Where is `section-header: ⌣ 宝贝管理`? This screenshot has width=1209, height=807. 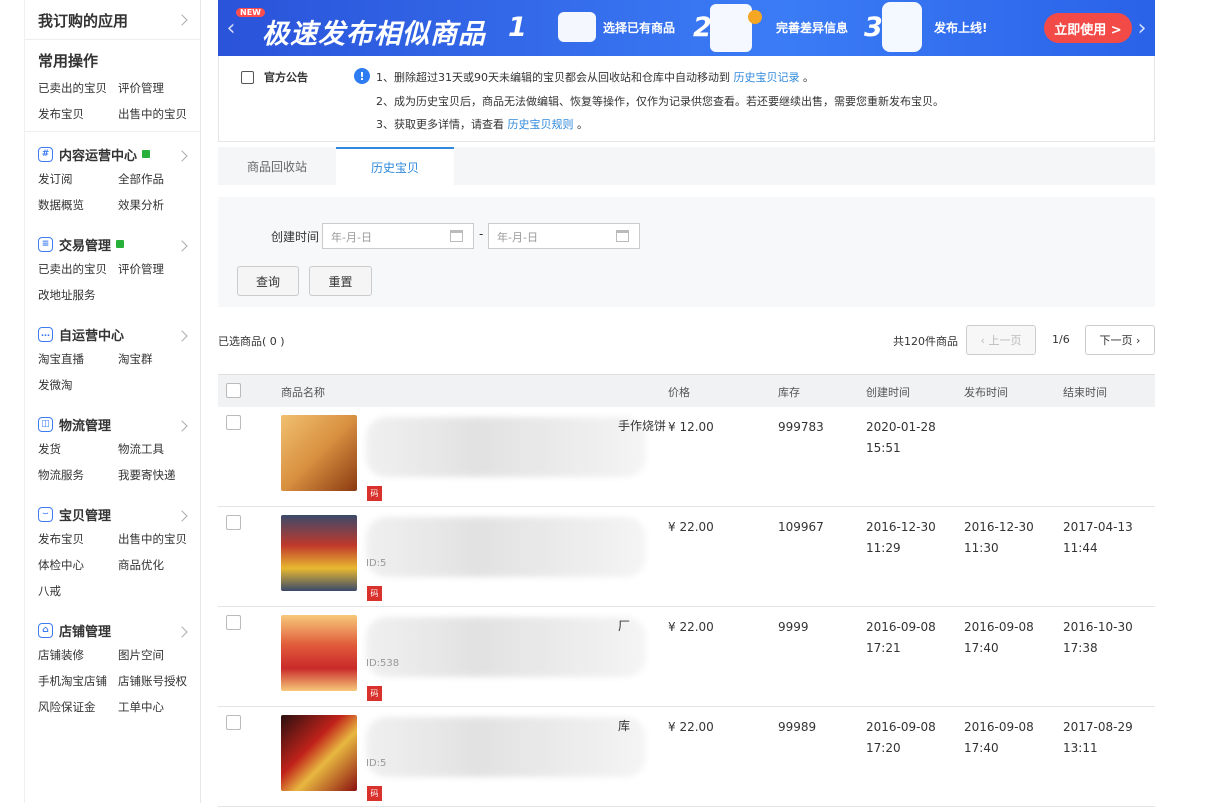 section-header: ⌣ 宝贝管理 is located at coordinates (113, 514).